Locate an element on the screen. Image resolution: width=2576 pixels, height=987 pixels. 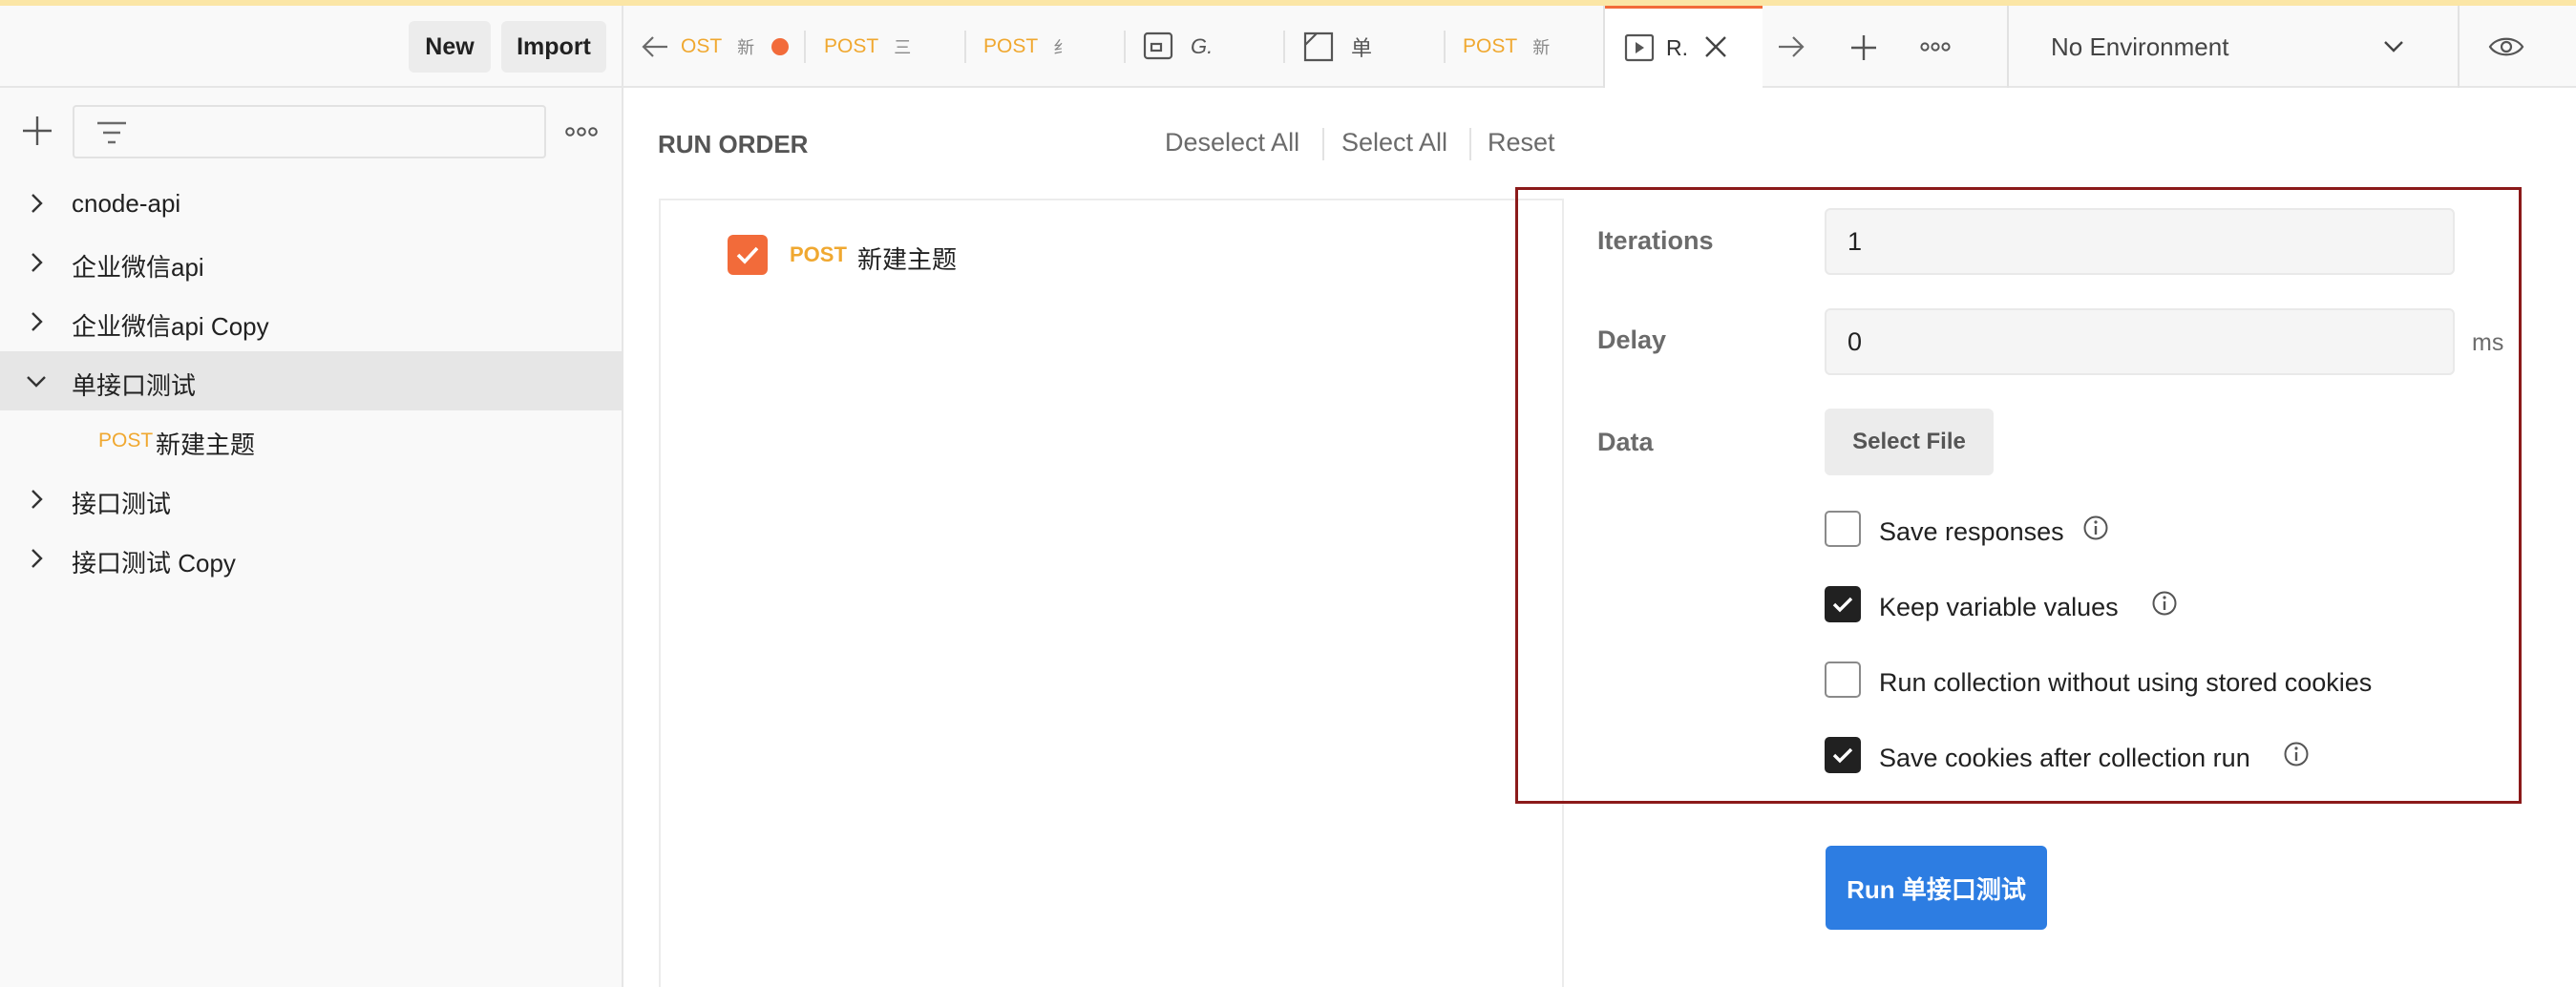
tab-request: POST 新 is located at coordinates (1506, 47).